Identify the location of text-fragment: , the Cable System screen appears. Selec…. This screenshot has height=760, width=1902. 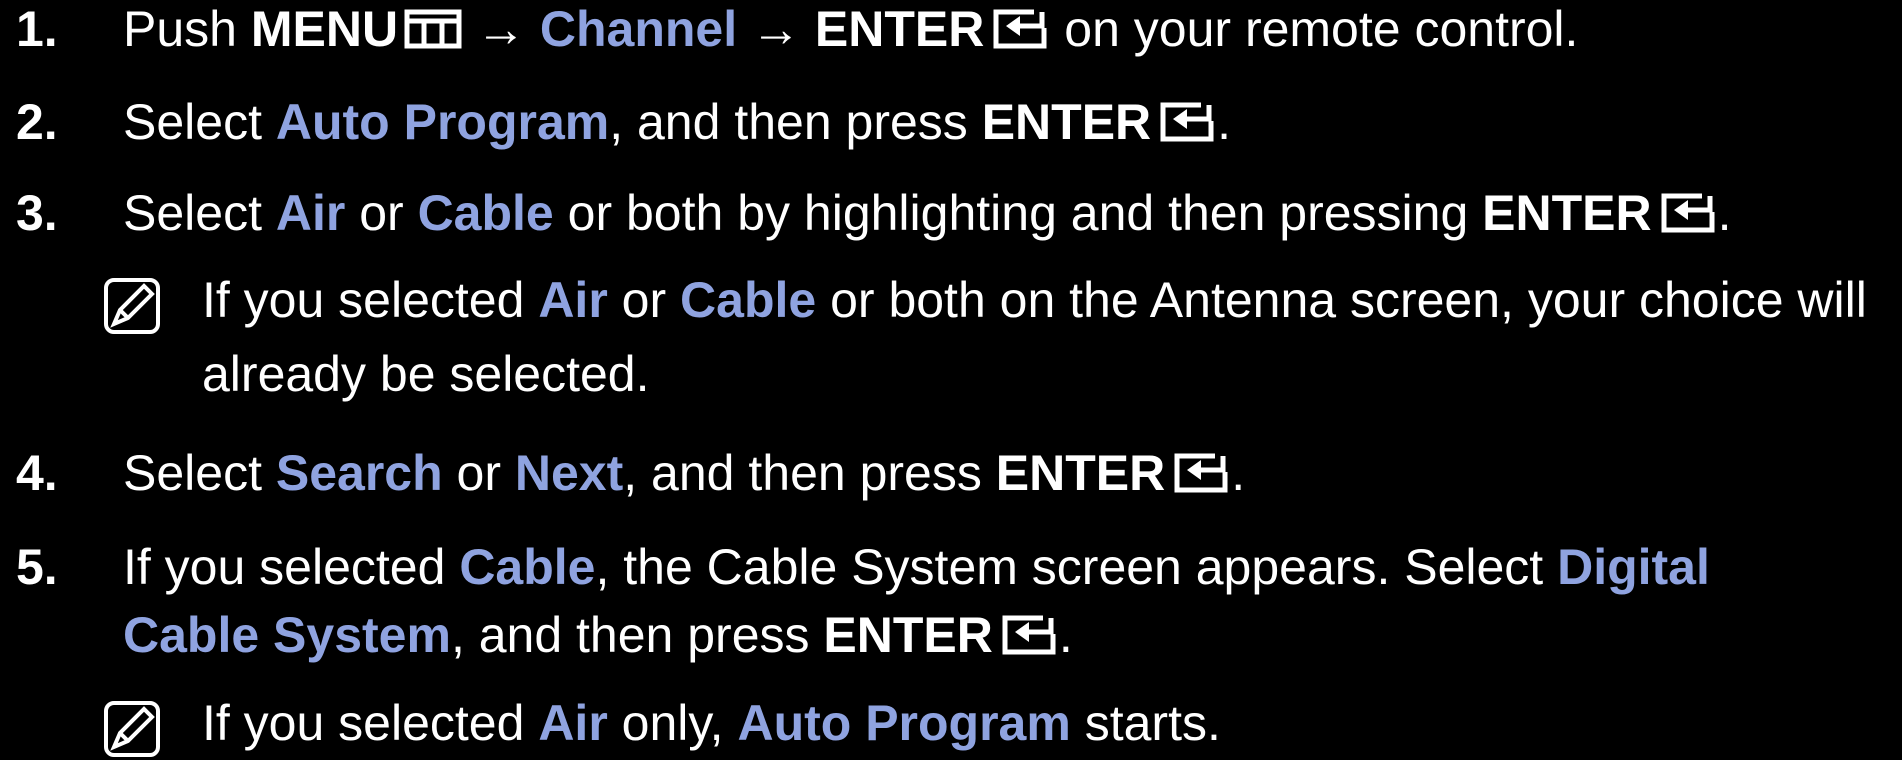
(1076, 567).